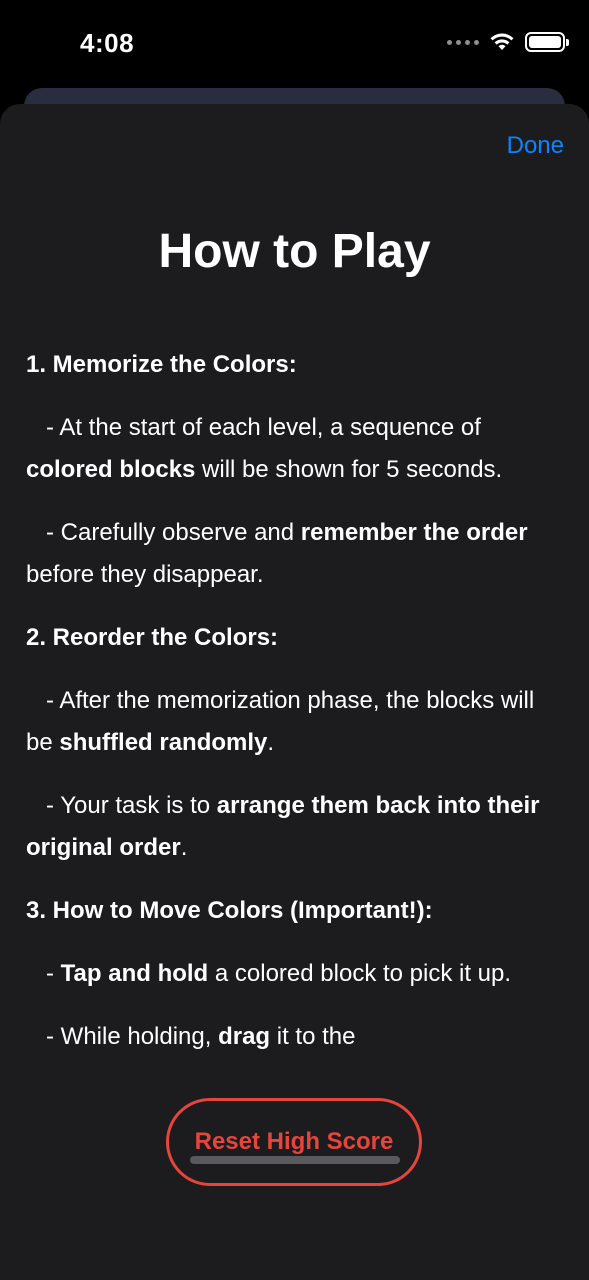  I want to click on status-icons, so click(508, 42).